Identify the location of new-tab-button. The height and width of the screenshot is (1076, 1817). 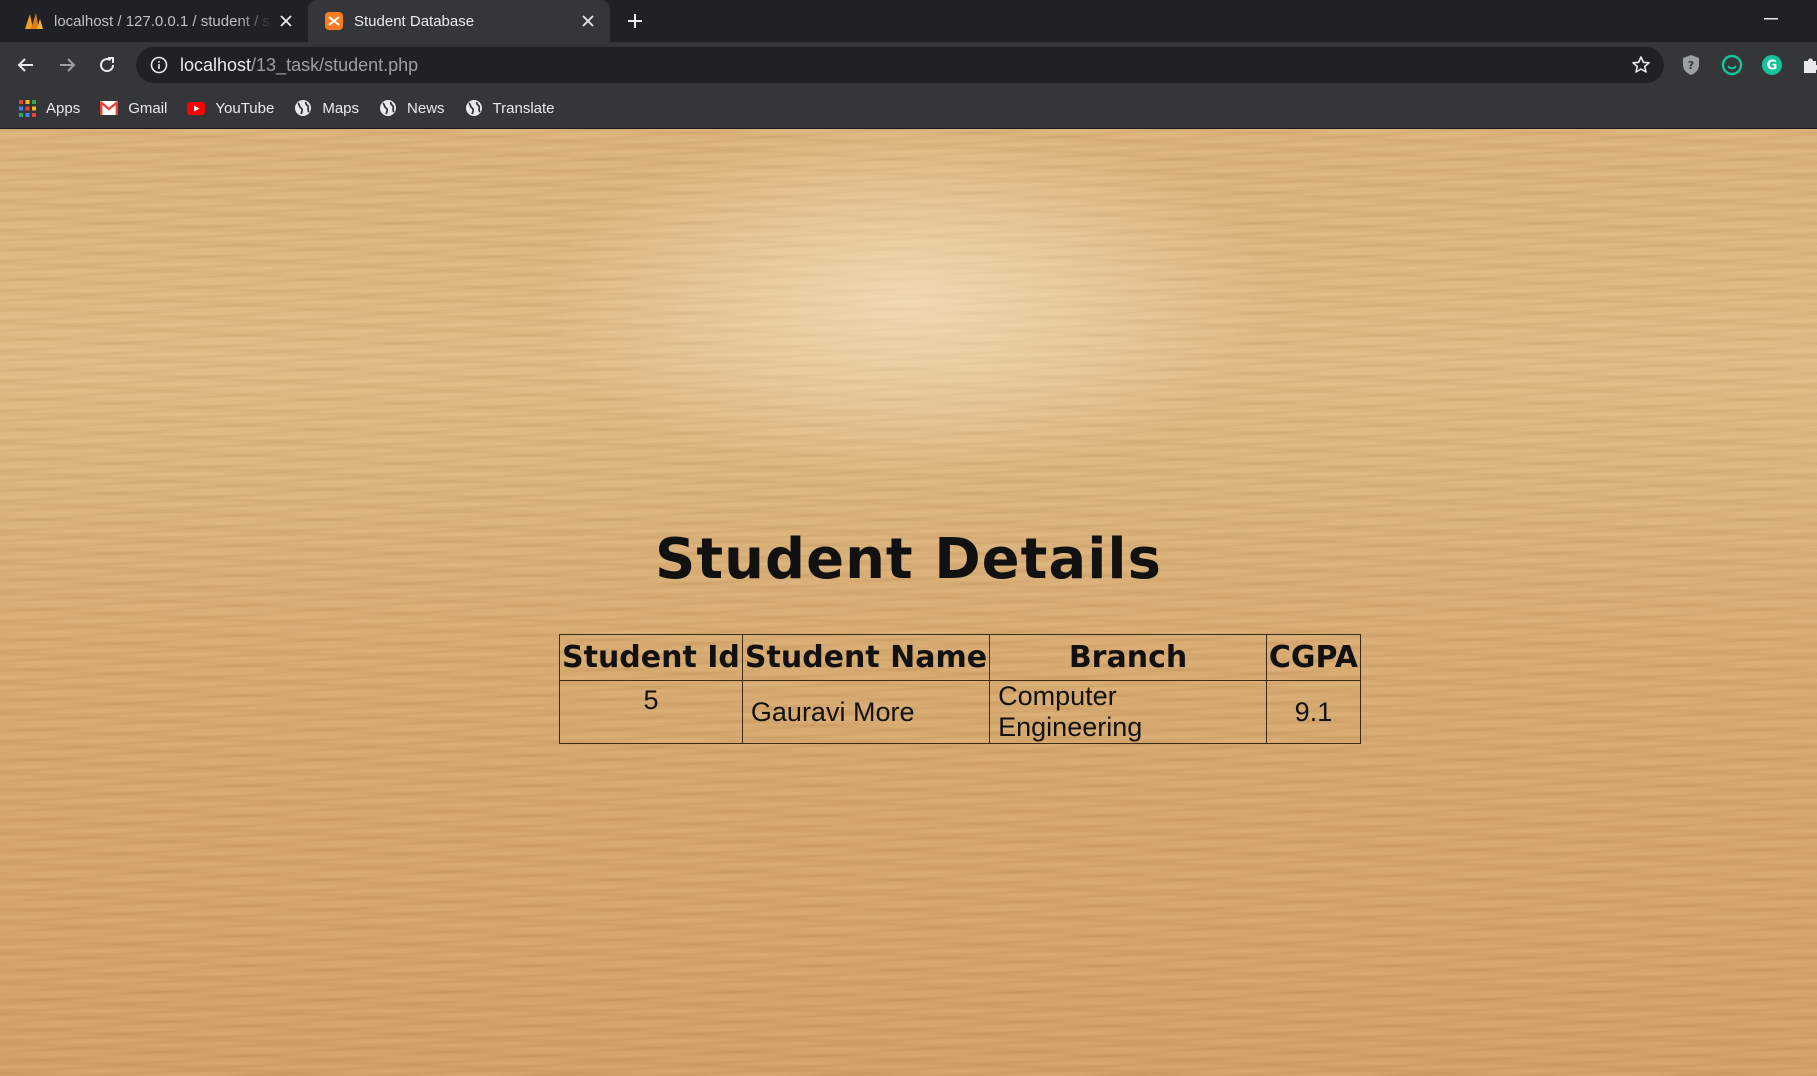
(635, 21).